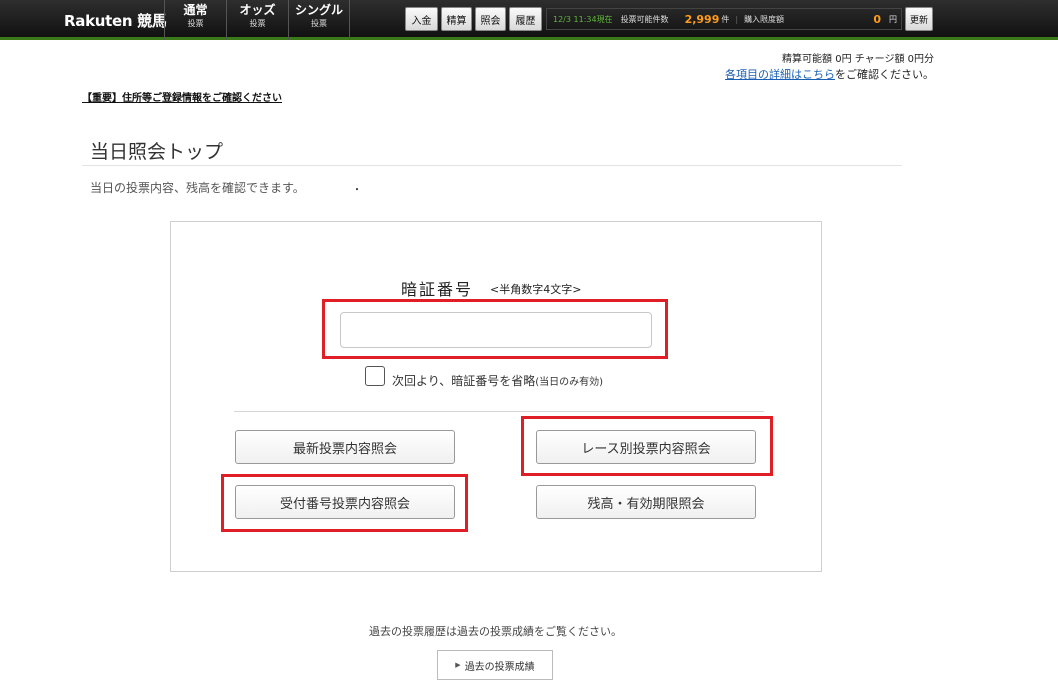 The width and height of the screenshot is (1058, 695). Describe the element at coordinates (345, 447) in the screenshot. I see `latest-inquiry-button: 最新投票内容照会` at that location.